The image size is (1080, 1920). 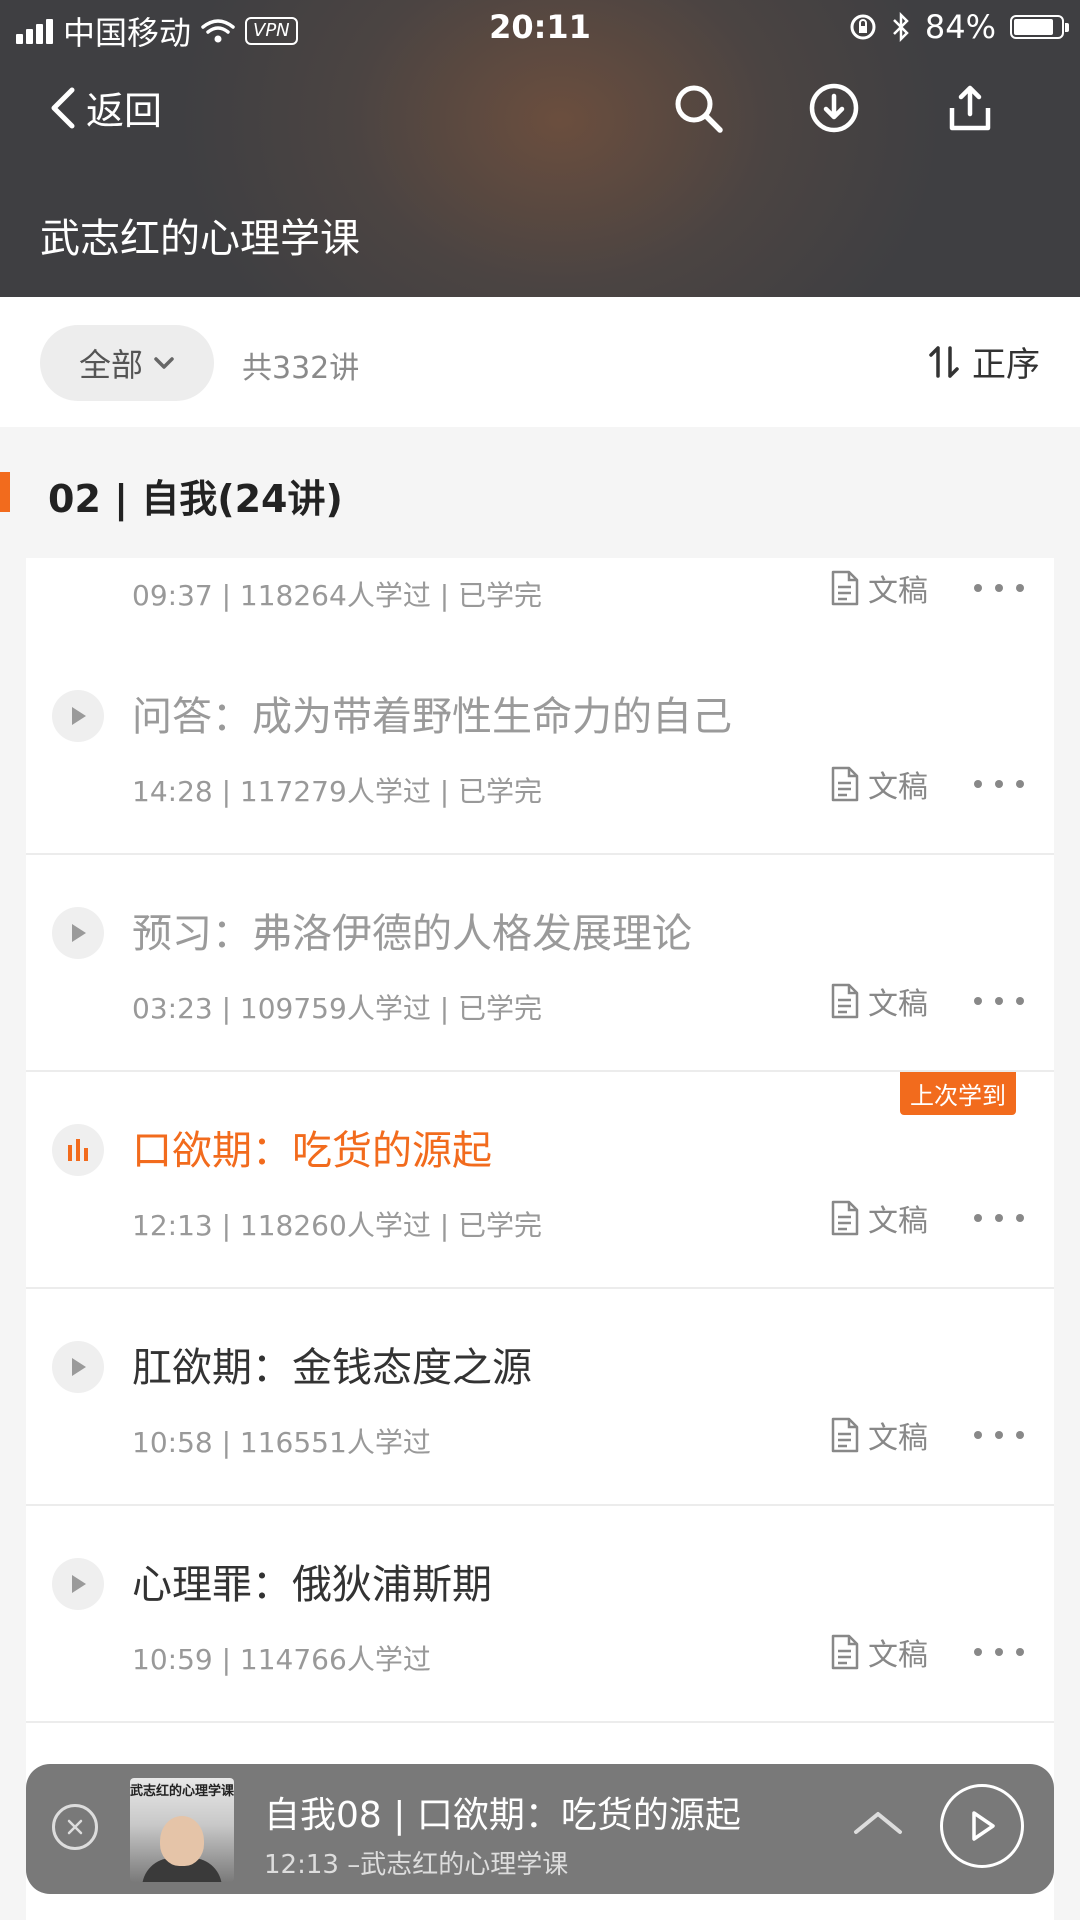 I want to click on filter-dropdown: 全部, so click(x=127, y=363).